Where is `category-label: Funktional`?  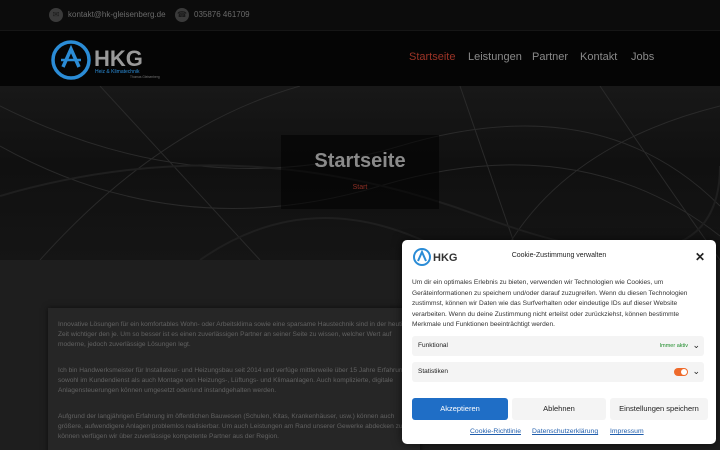
category-label: Funktional is located at coordinates (433, 345).